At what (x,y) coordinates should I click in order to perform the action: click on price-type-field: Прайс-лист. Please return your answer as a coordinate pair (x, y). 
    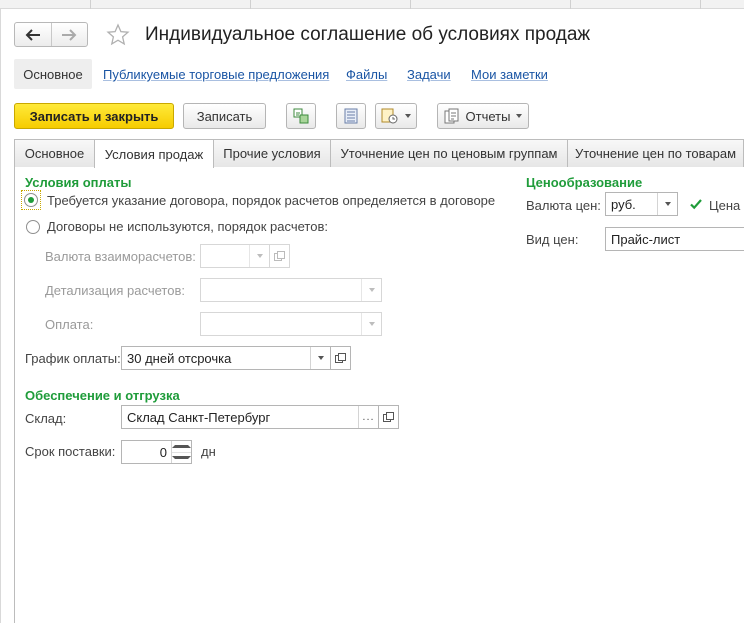
    Looking at the image, I should click on (674, 239).